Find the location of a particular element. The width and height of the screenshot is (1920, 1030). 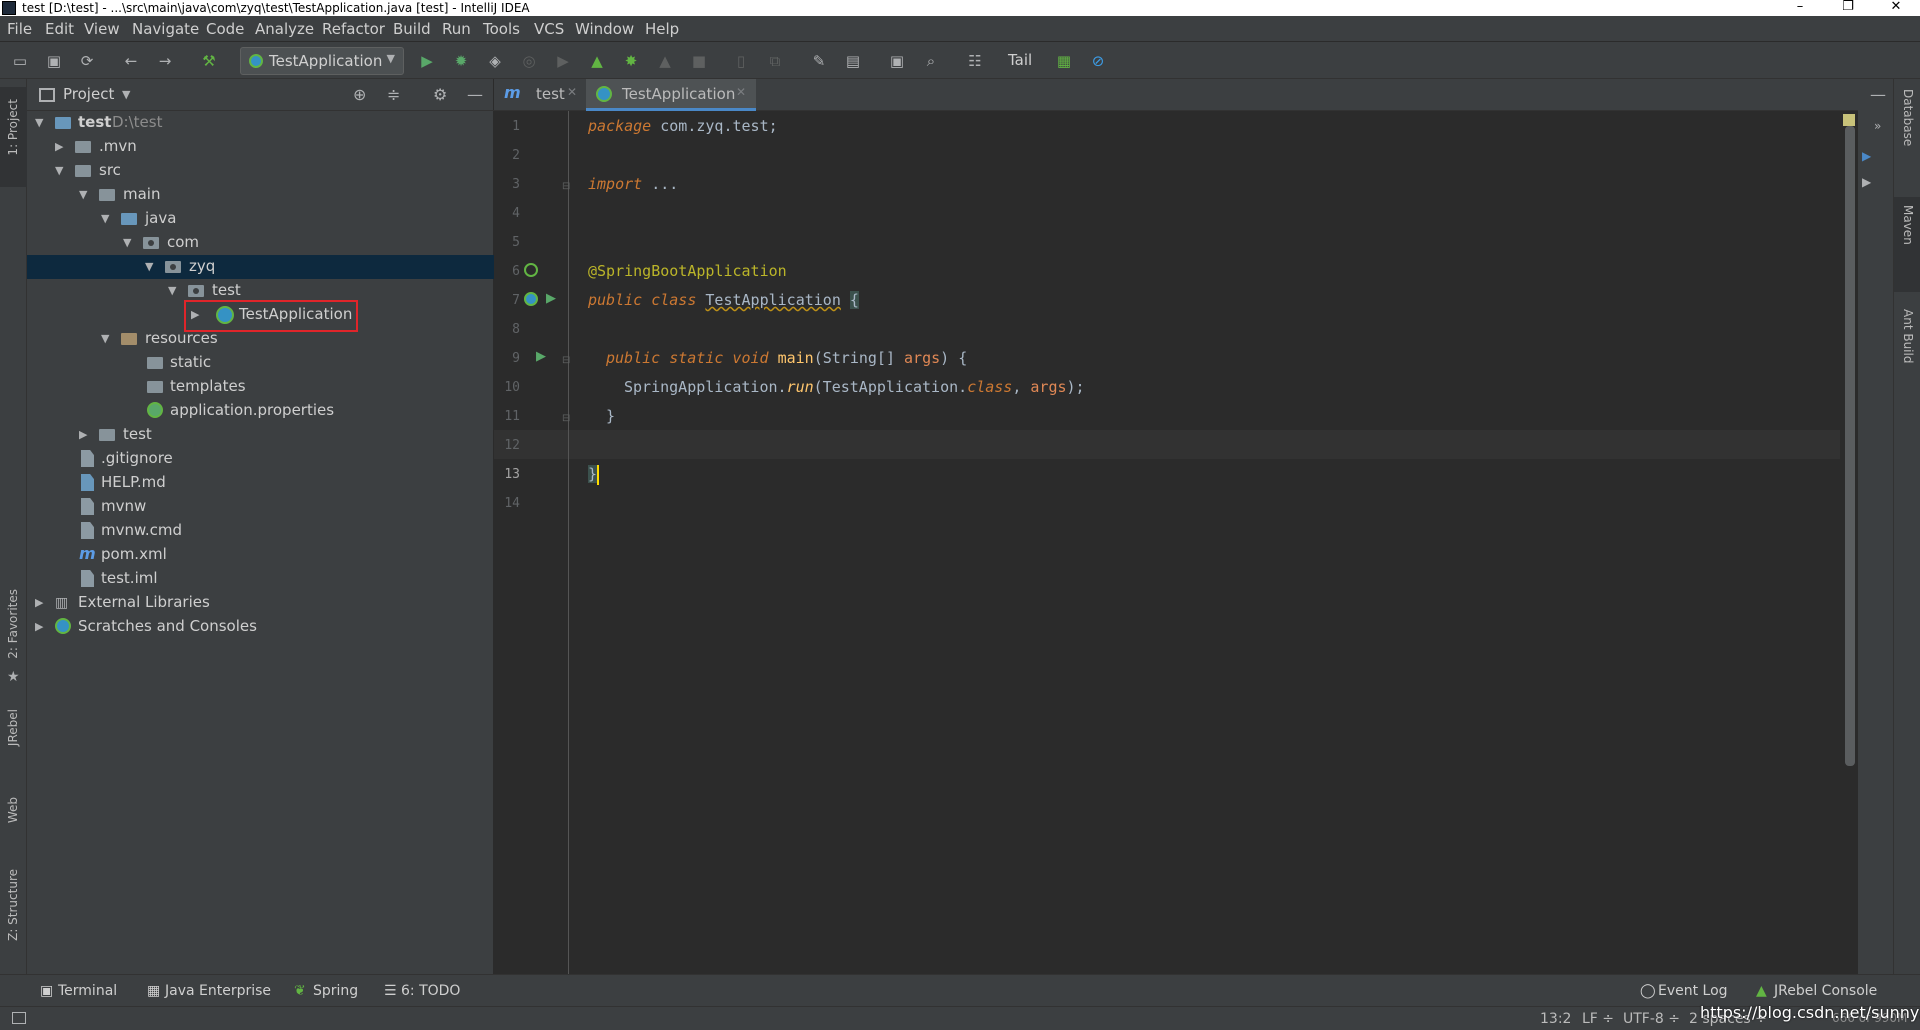

settings-wrench-icon: ✎ is located at coordinates (819, 61).